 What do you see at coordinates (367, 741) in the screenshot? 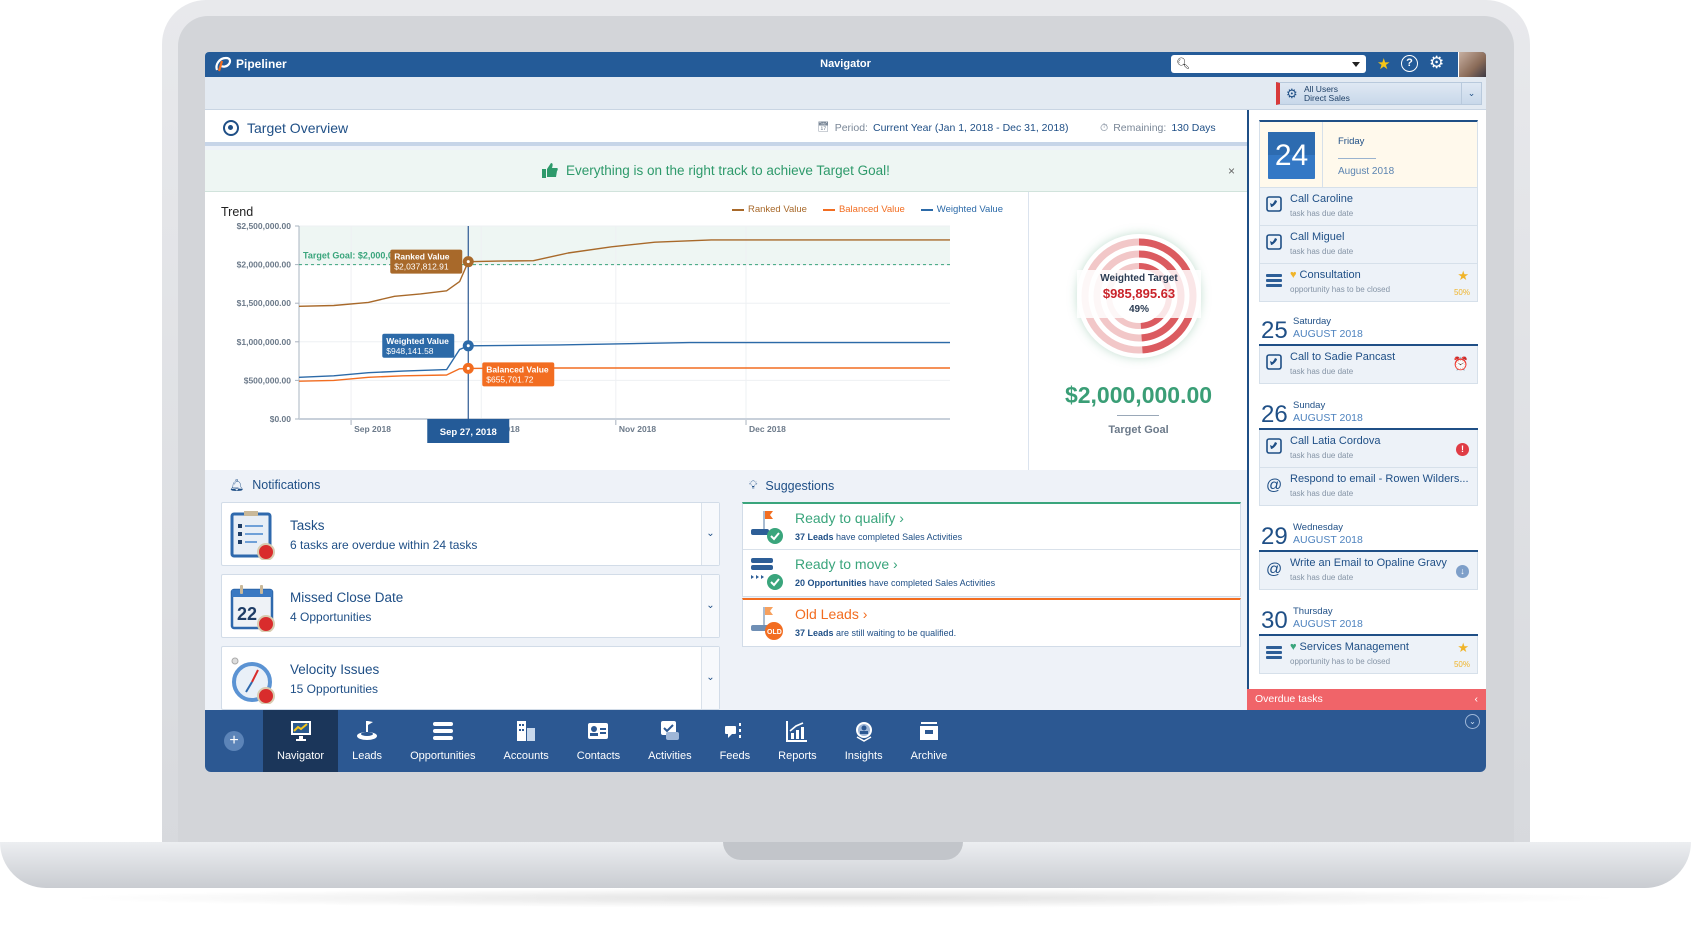
I see `nav-leads: Leads` at bounding box center [367, 741].